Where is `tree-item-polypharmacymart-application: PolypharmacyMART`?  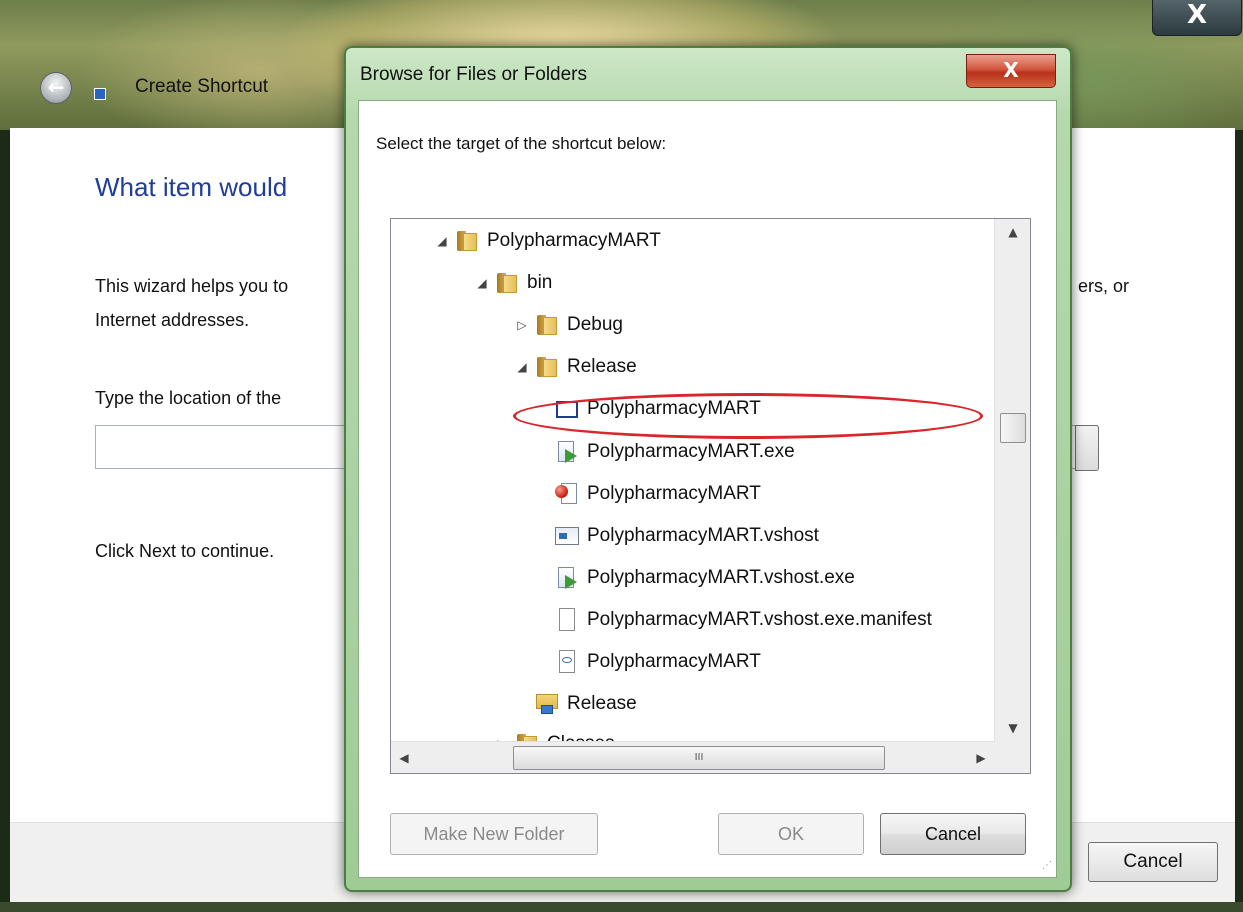 tree-item-polypharmacymart-application: PolypharmacyMART is located at coordinates (658, 409).